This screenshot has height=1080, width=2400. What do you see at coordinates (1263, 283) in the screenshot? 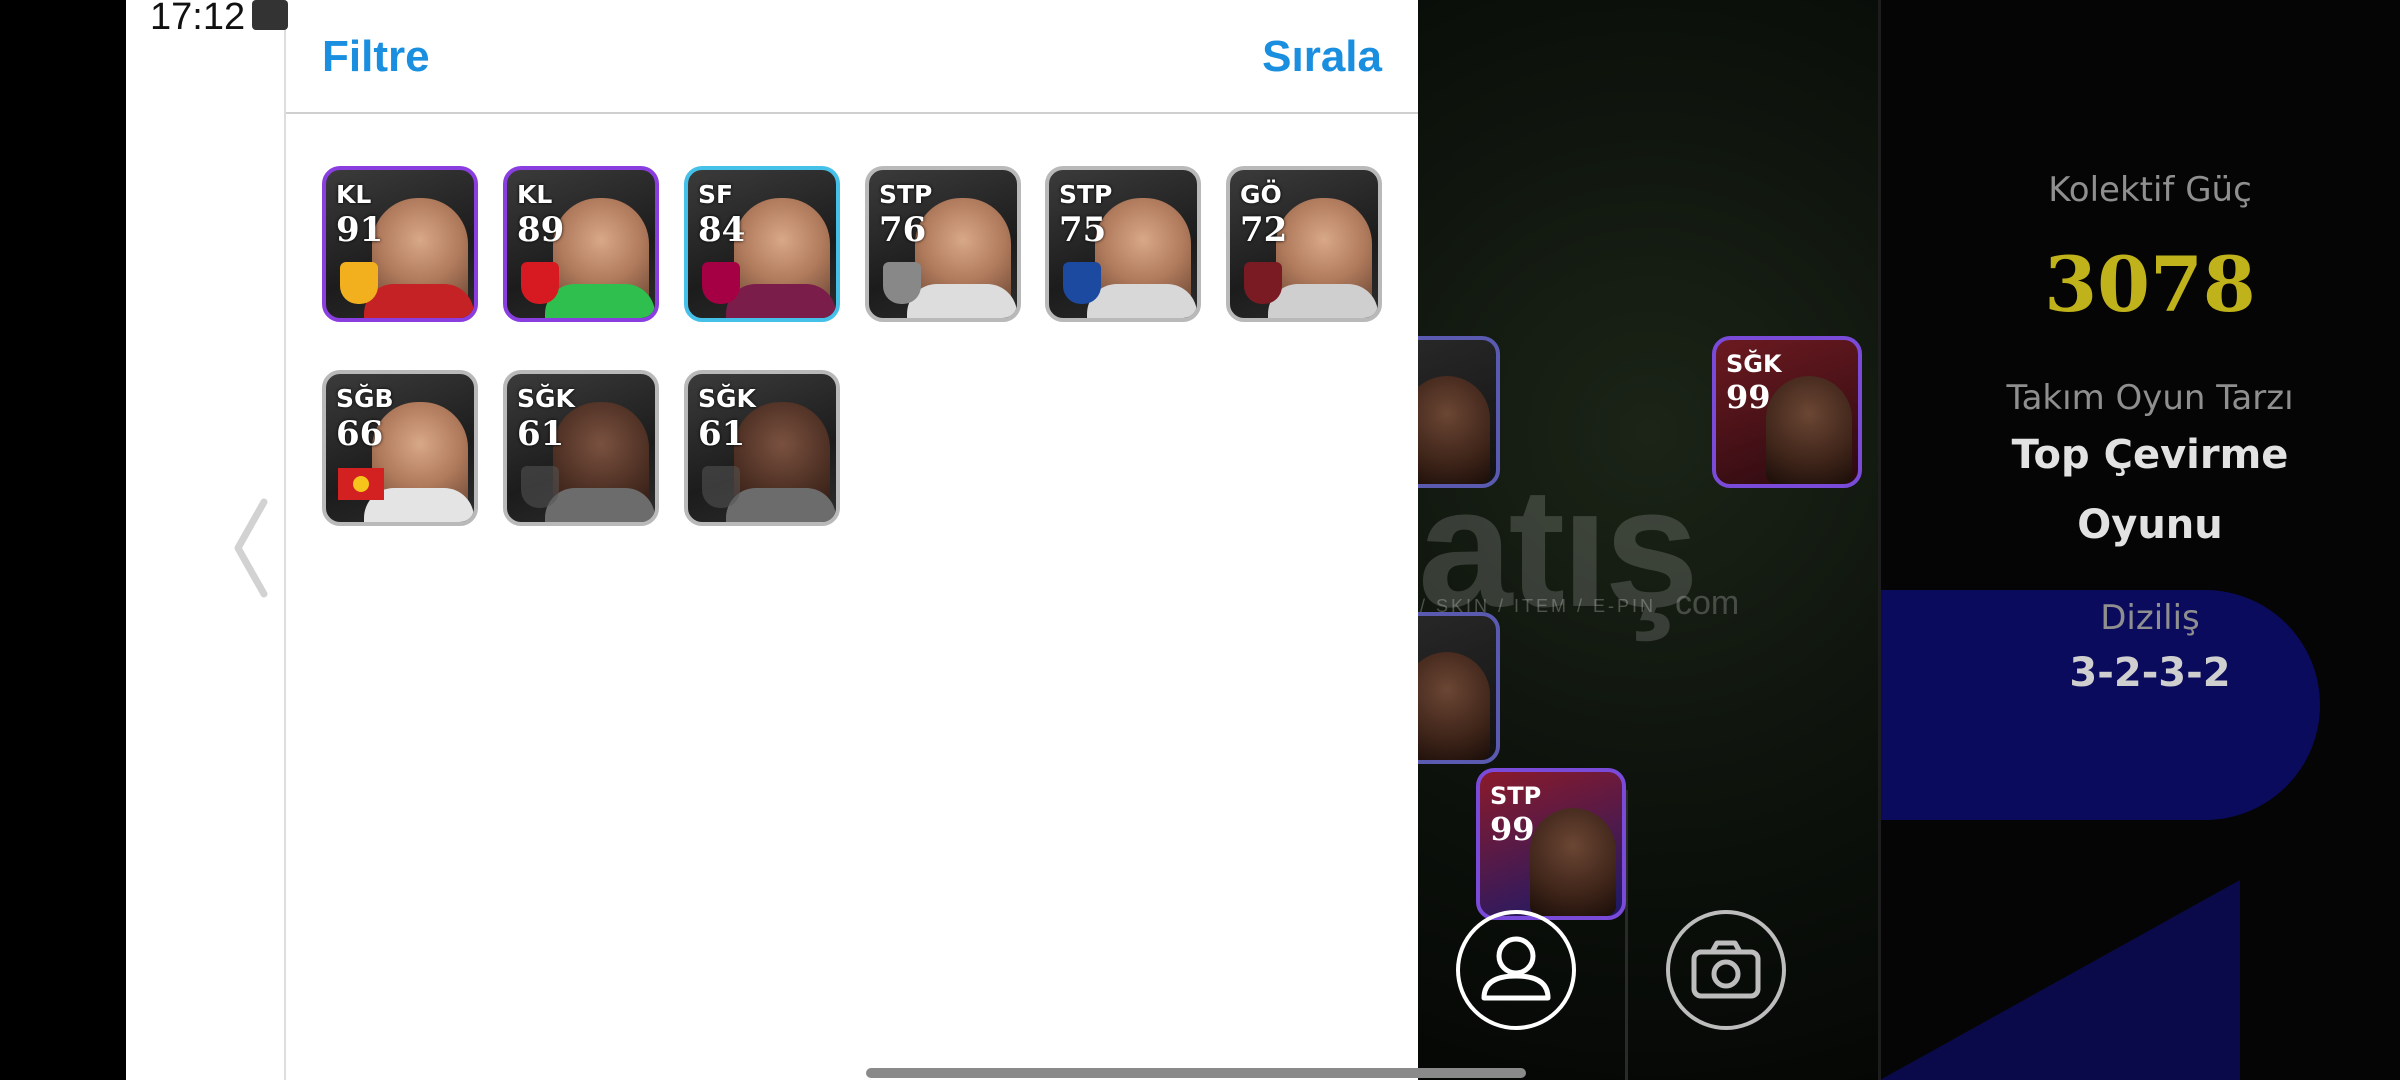
I see `salernitana-icon` at bounding box center [1263, 283].